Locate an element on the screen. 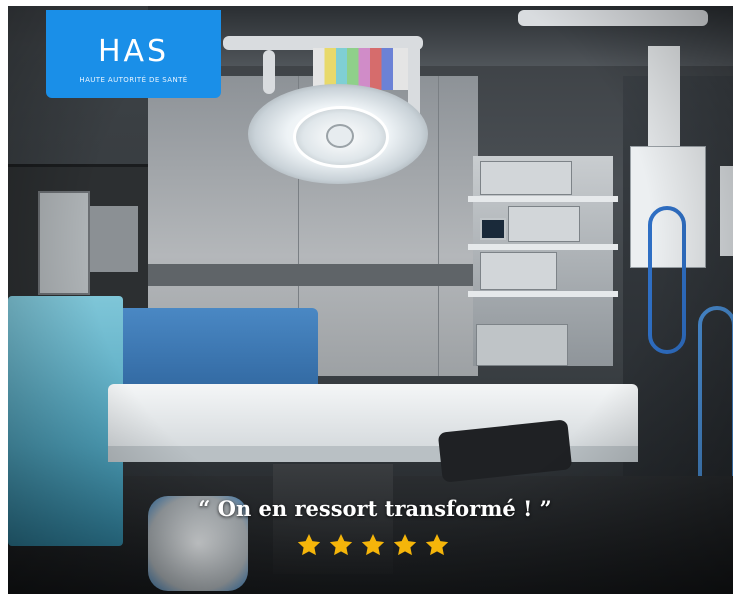 The image size is (733, 598). star-rating is located at coordinates (376, 547).